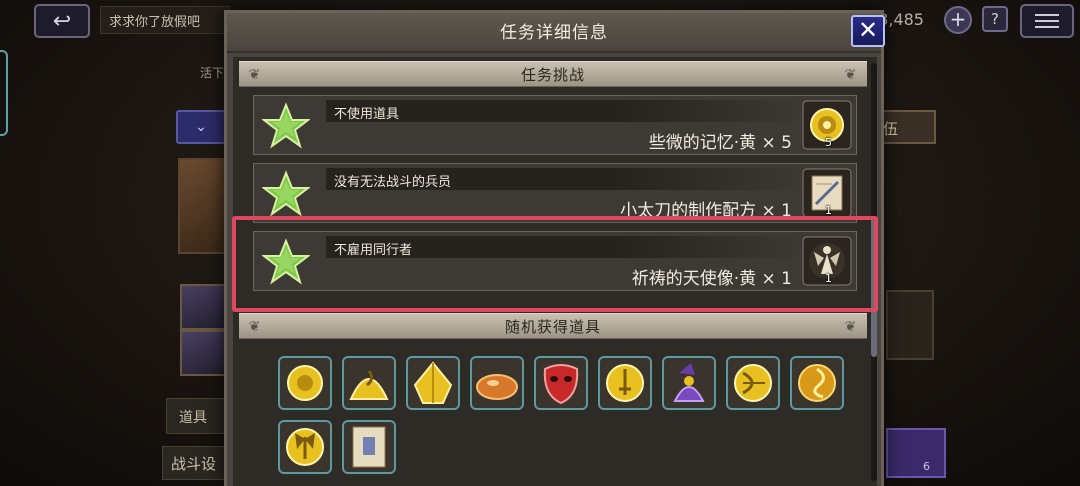 The width and height of the screenshot is (1080, 486). I want to click on bow-orb-icon, so click(753, 383).